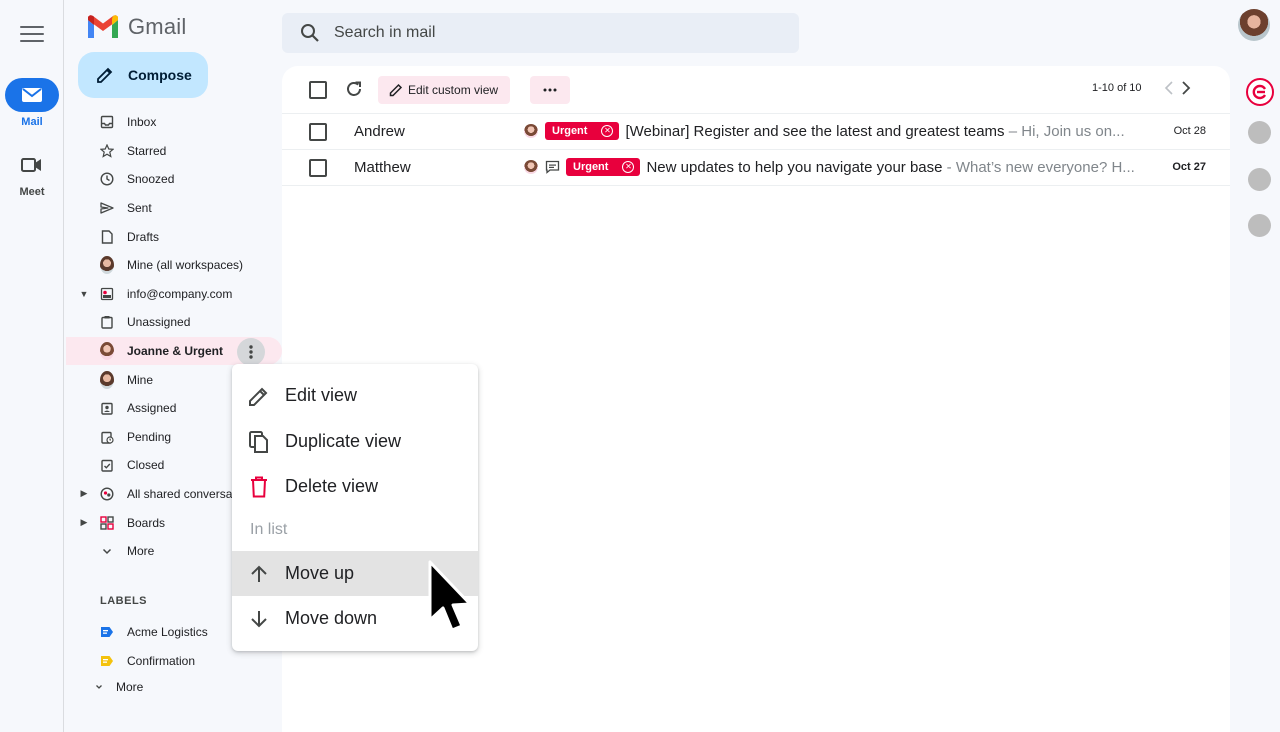 The image size is (1280, 732). I want to click on pending-icon, so click(107, 437).